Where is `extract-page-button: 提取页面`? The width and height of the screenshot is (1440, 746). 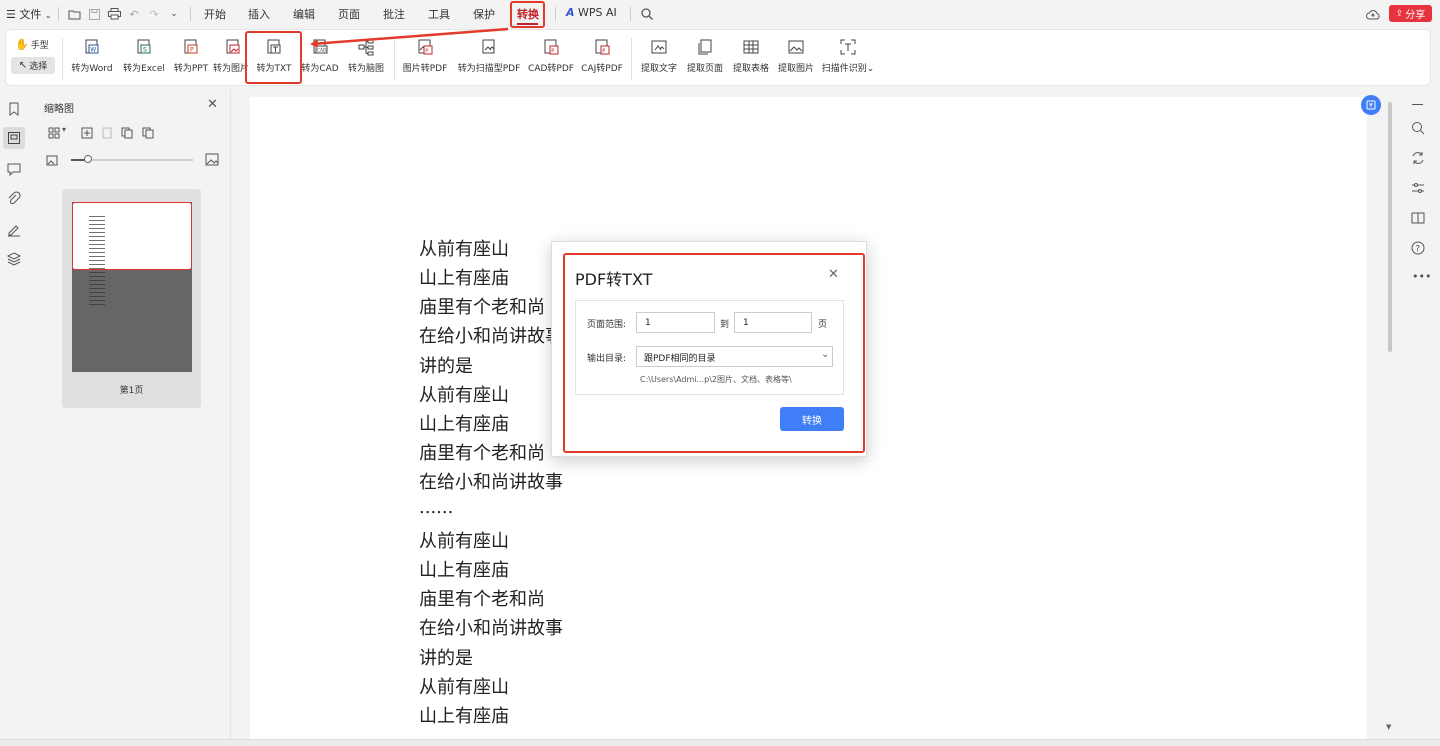
extract-page-button: 提取页面 is located at coordinates (705, 59).